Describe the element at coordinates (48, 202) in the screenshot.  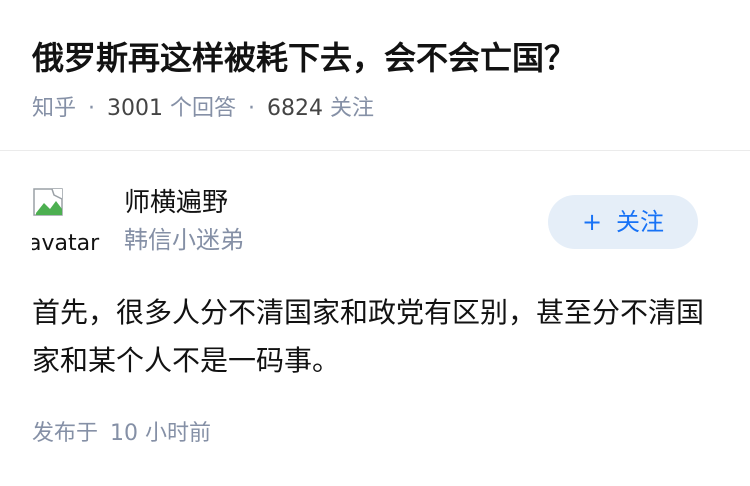
I see `broken-image-icon` at that location.